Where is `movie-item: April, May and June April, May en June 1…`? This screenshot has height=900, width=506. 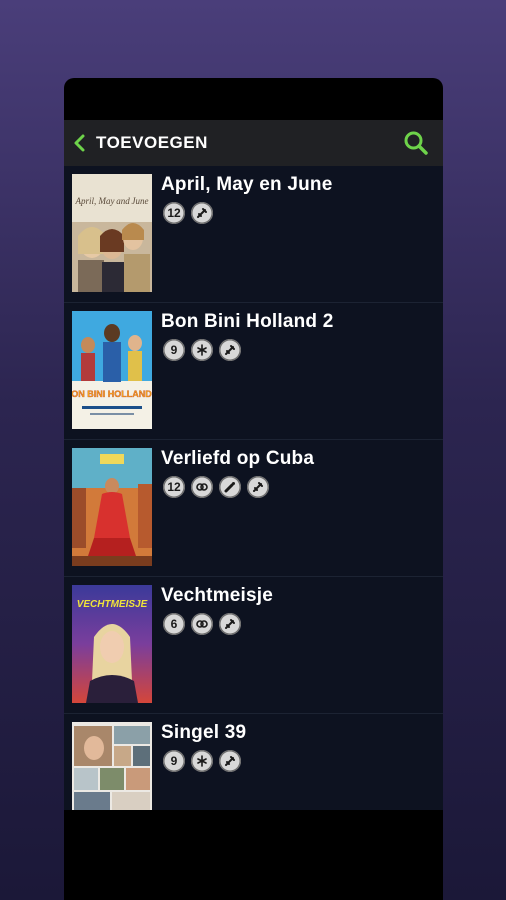 movie-item: April, May and June April, May en June 1… is located at coordinates (253, 234).